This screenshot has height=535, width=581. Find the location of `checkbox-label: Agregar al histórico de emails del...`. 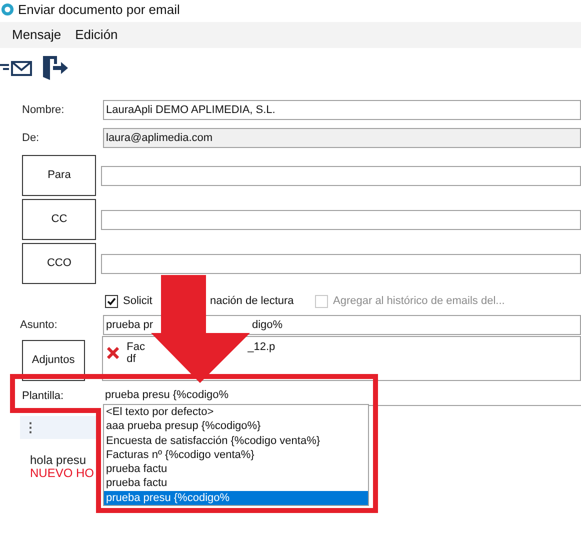

checkbox-label: Agregar al histórico de emails del... is located at coordinates (419, 300).